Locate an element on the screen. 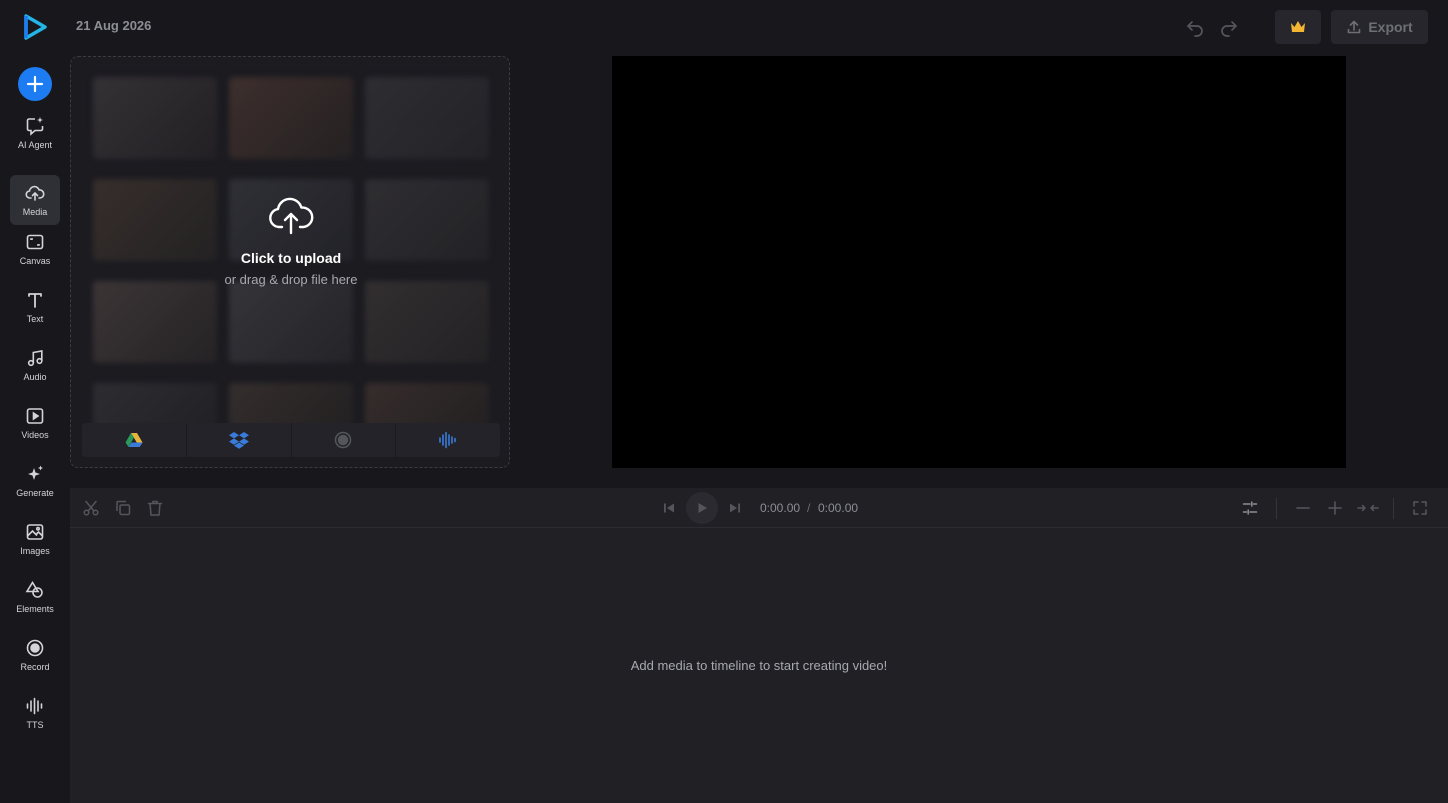 Image resolution: width=1448 pixels, height=803 pixels. export-button: Export is located at coordinates (1379, 27).